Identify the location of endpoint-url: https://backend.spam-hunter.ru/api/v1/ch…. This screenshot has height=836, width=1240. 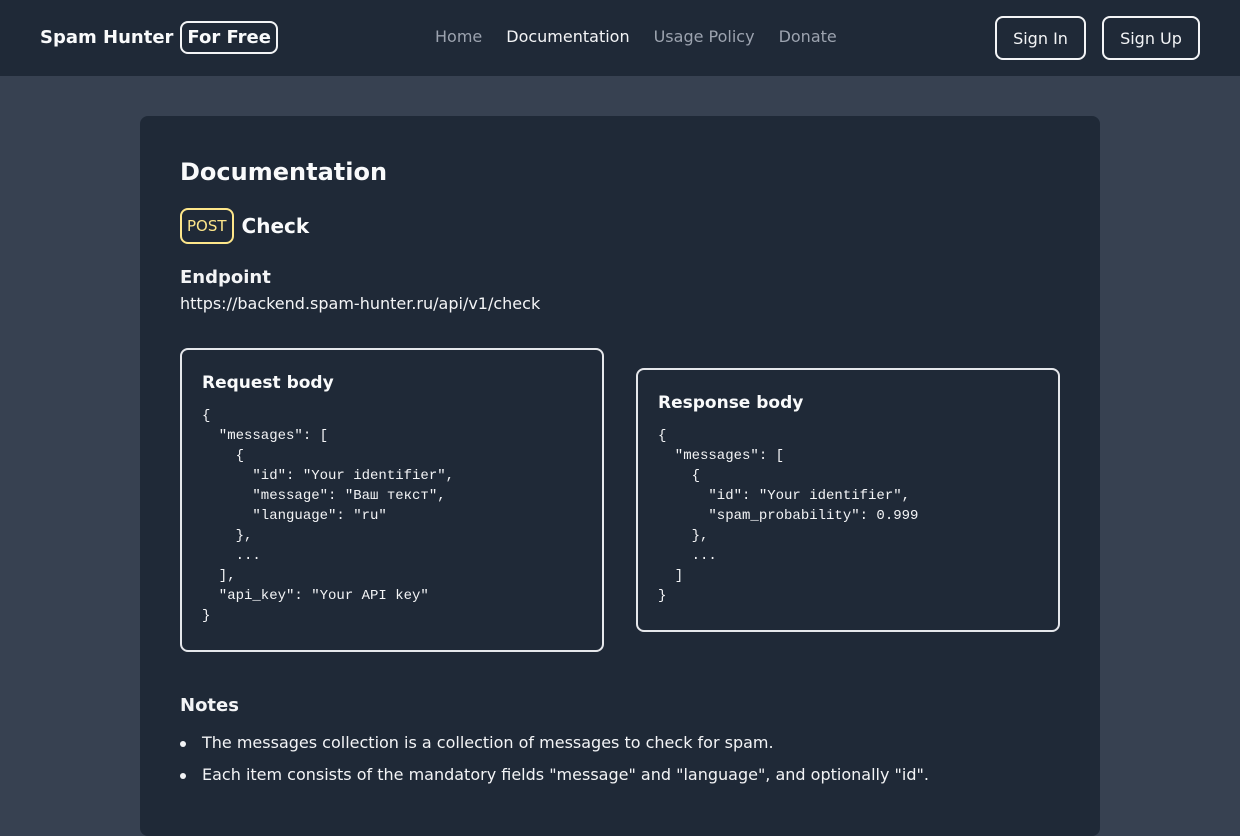
(360, 303).